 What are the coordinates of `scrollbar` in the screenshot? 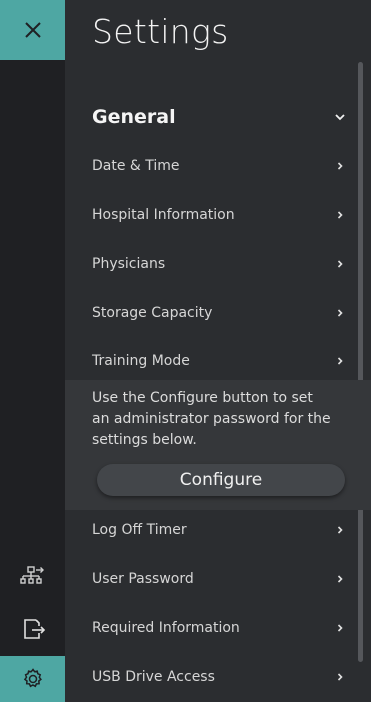 It's located at (360, 362).